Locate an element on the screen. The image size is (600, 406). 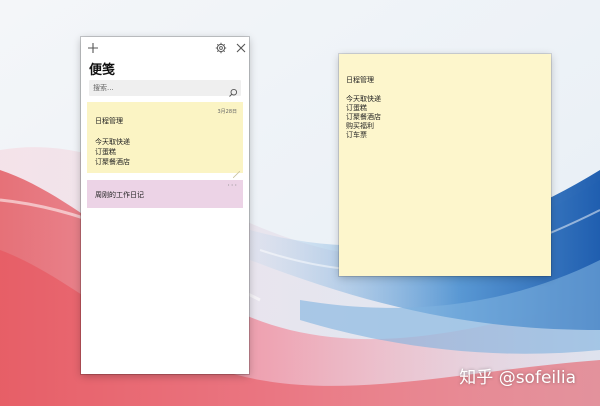
note-title: 日程管理 is located at coordinates (109, 121).